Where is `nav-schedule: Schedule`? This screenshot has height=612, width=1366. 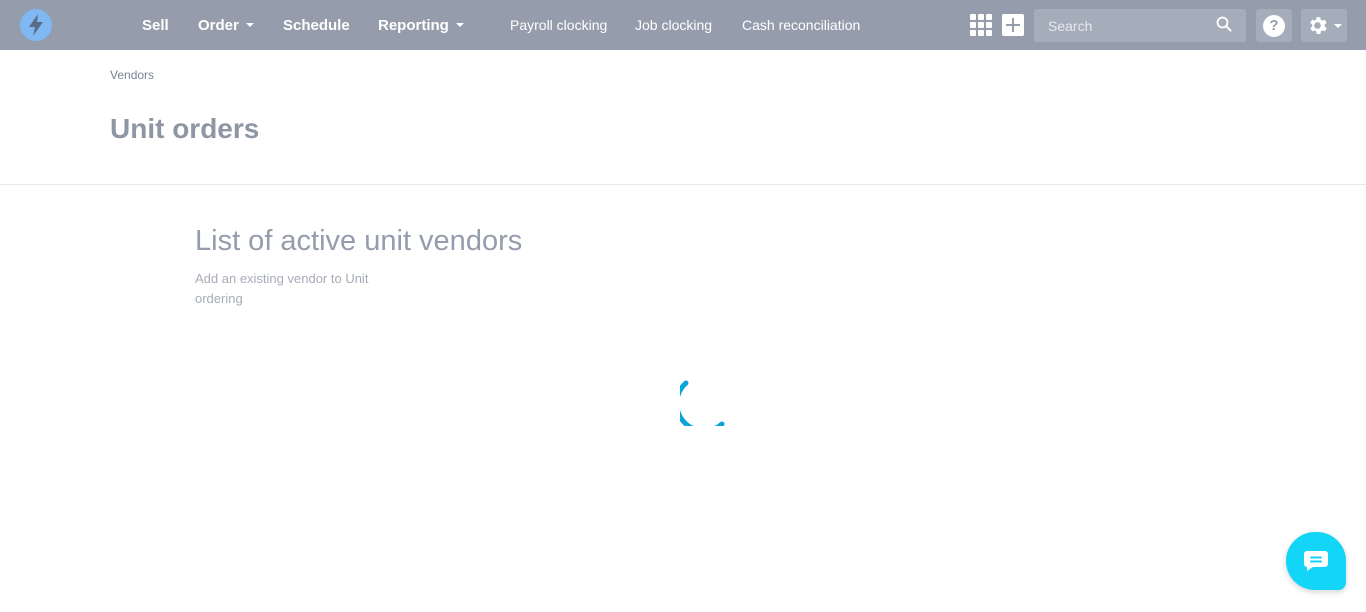 nav-schedule: Schedule is located at coordinates (316, 25).